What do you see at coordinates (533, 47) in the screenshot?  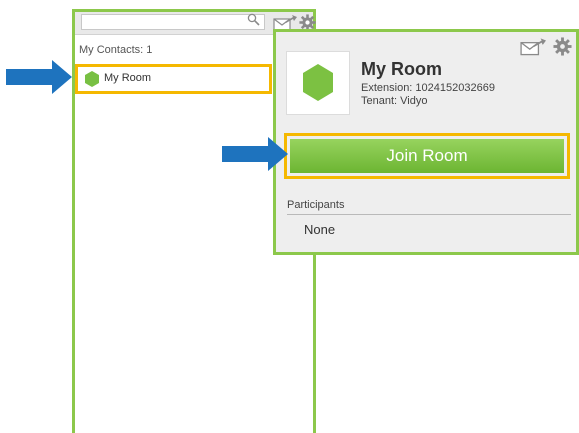 I see `invite-icon` at bounding box center [533, 47].